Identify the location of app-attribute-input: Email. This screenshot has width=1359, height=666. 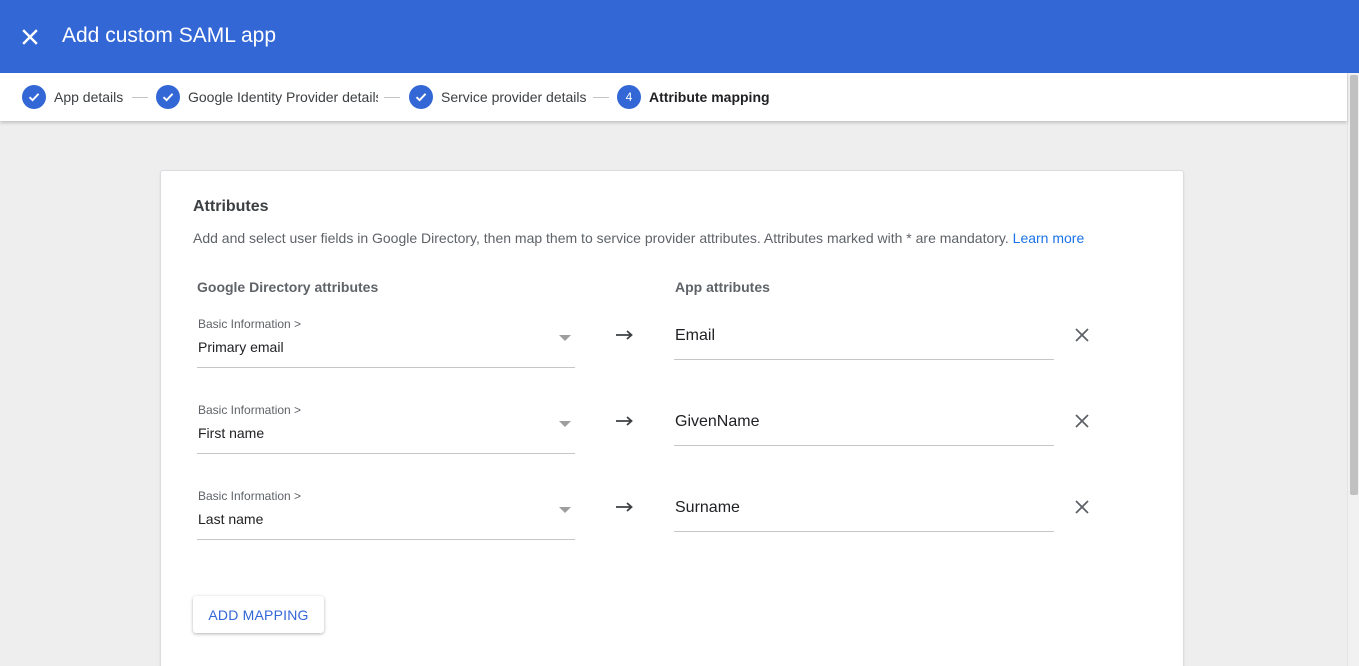
(864, 342).